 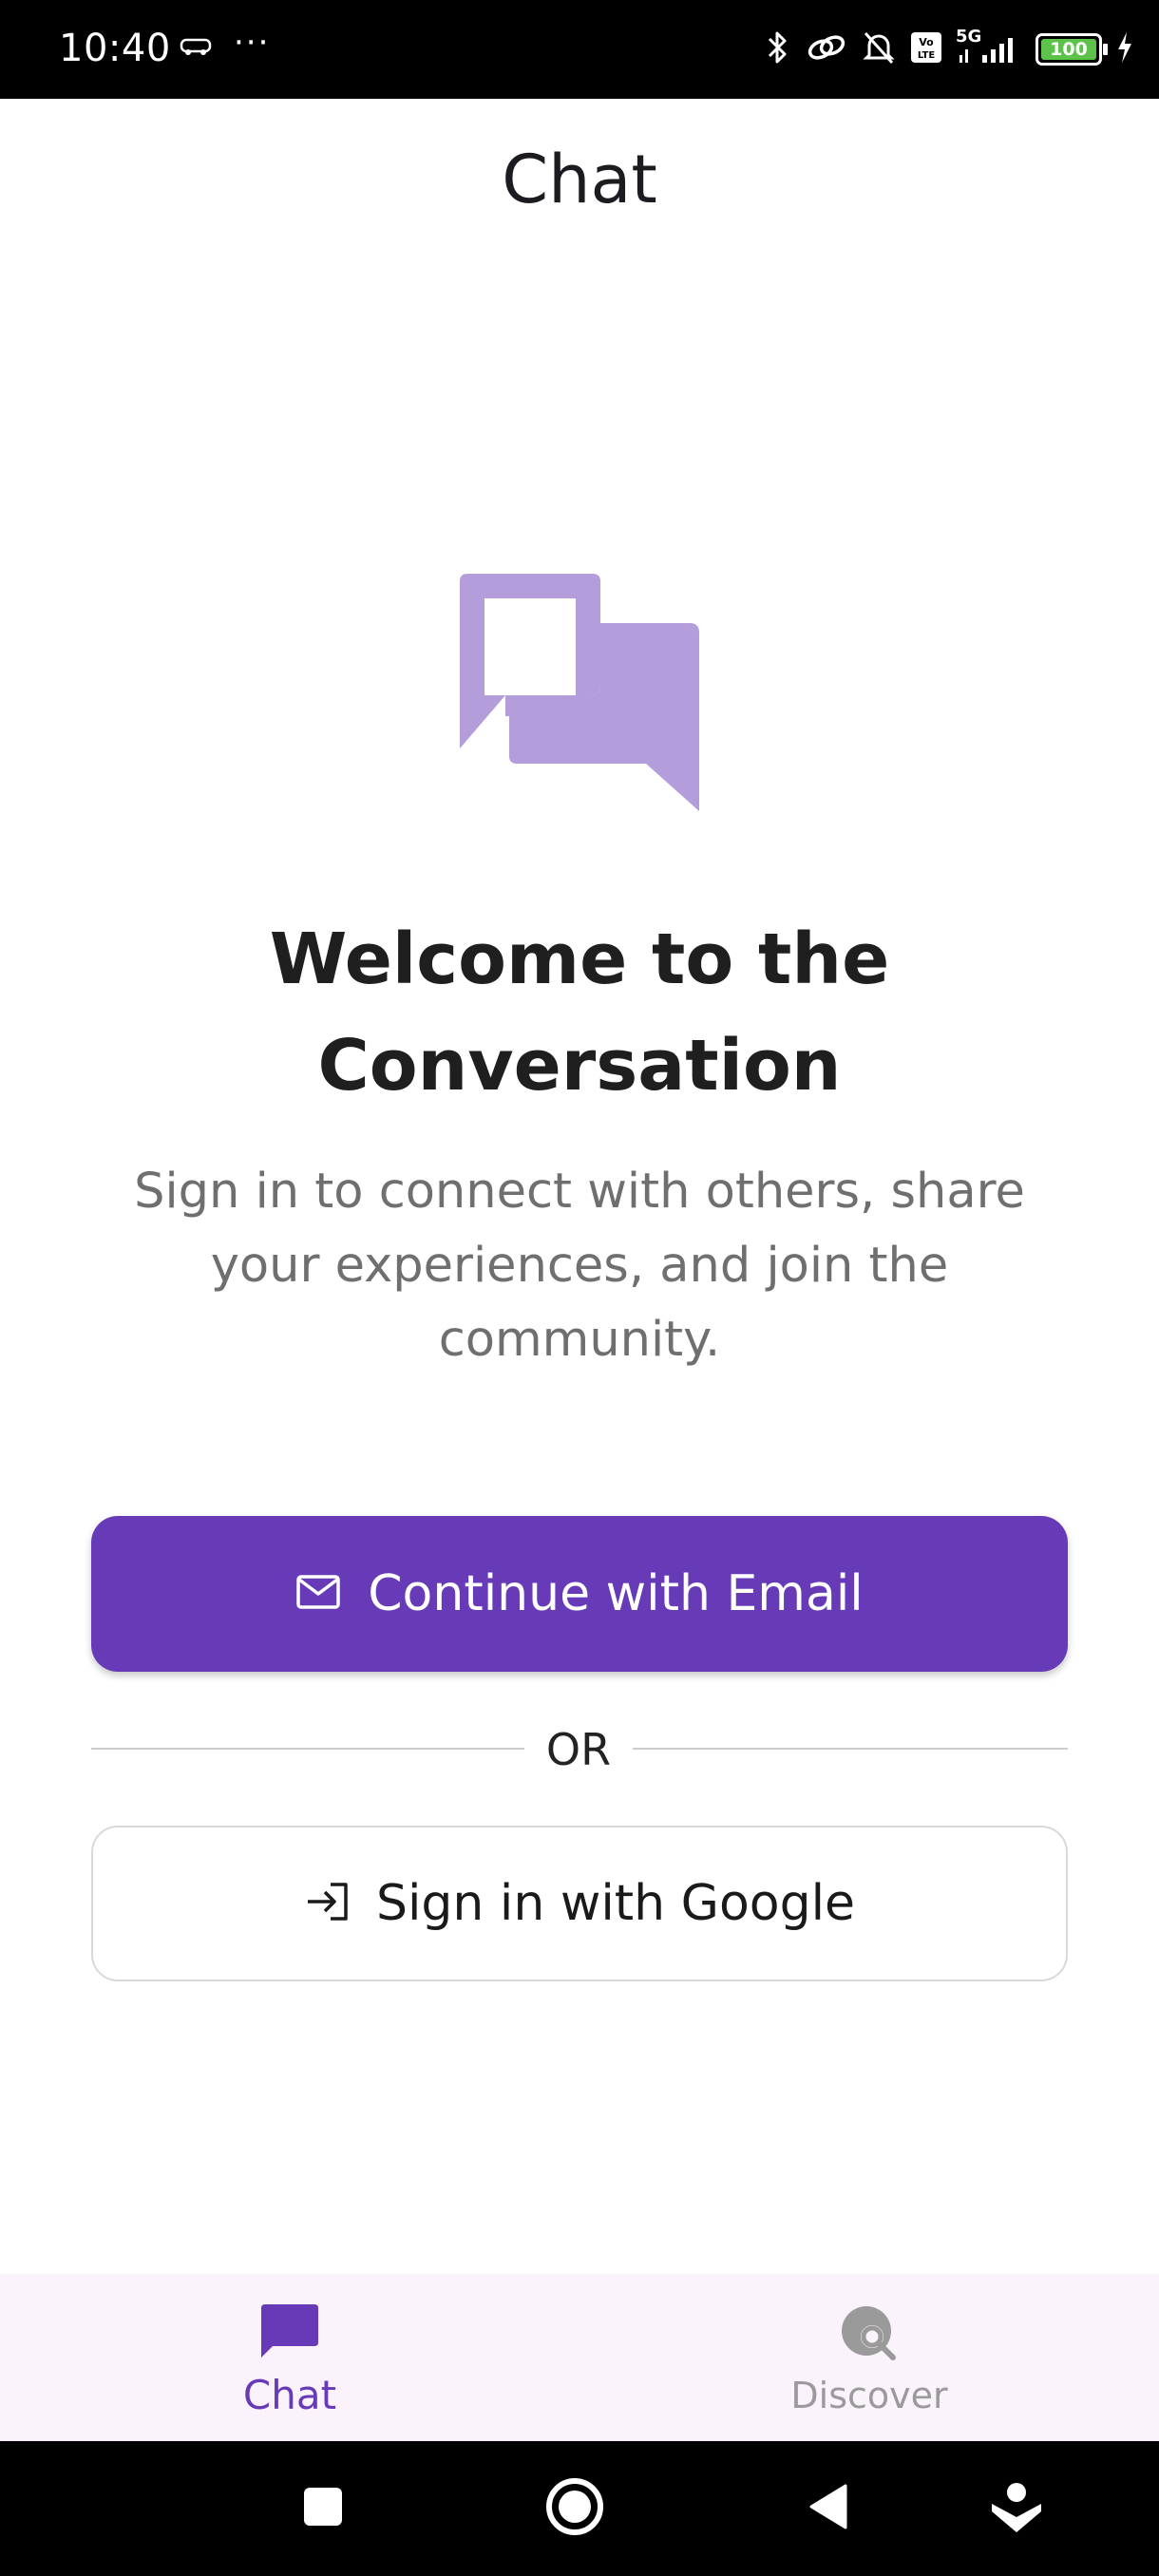 What do you see at coordinates (1068, 49) in the screenshot?
I see `battery-level: 100` at bounding box center [1068, 49].